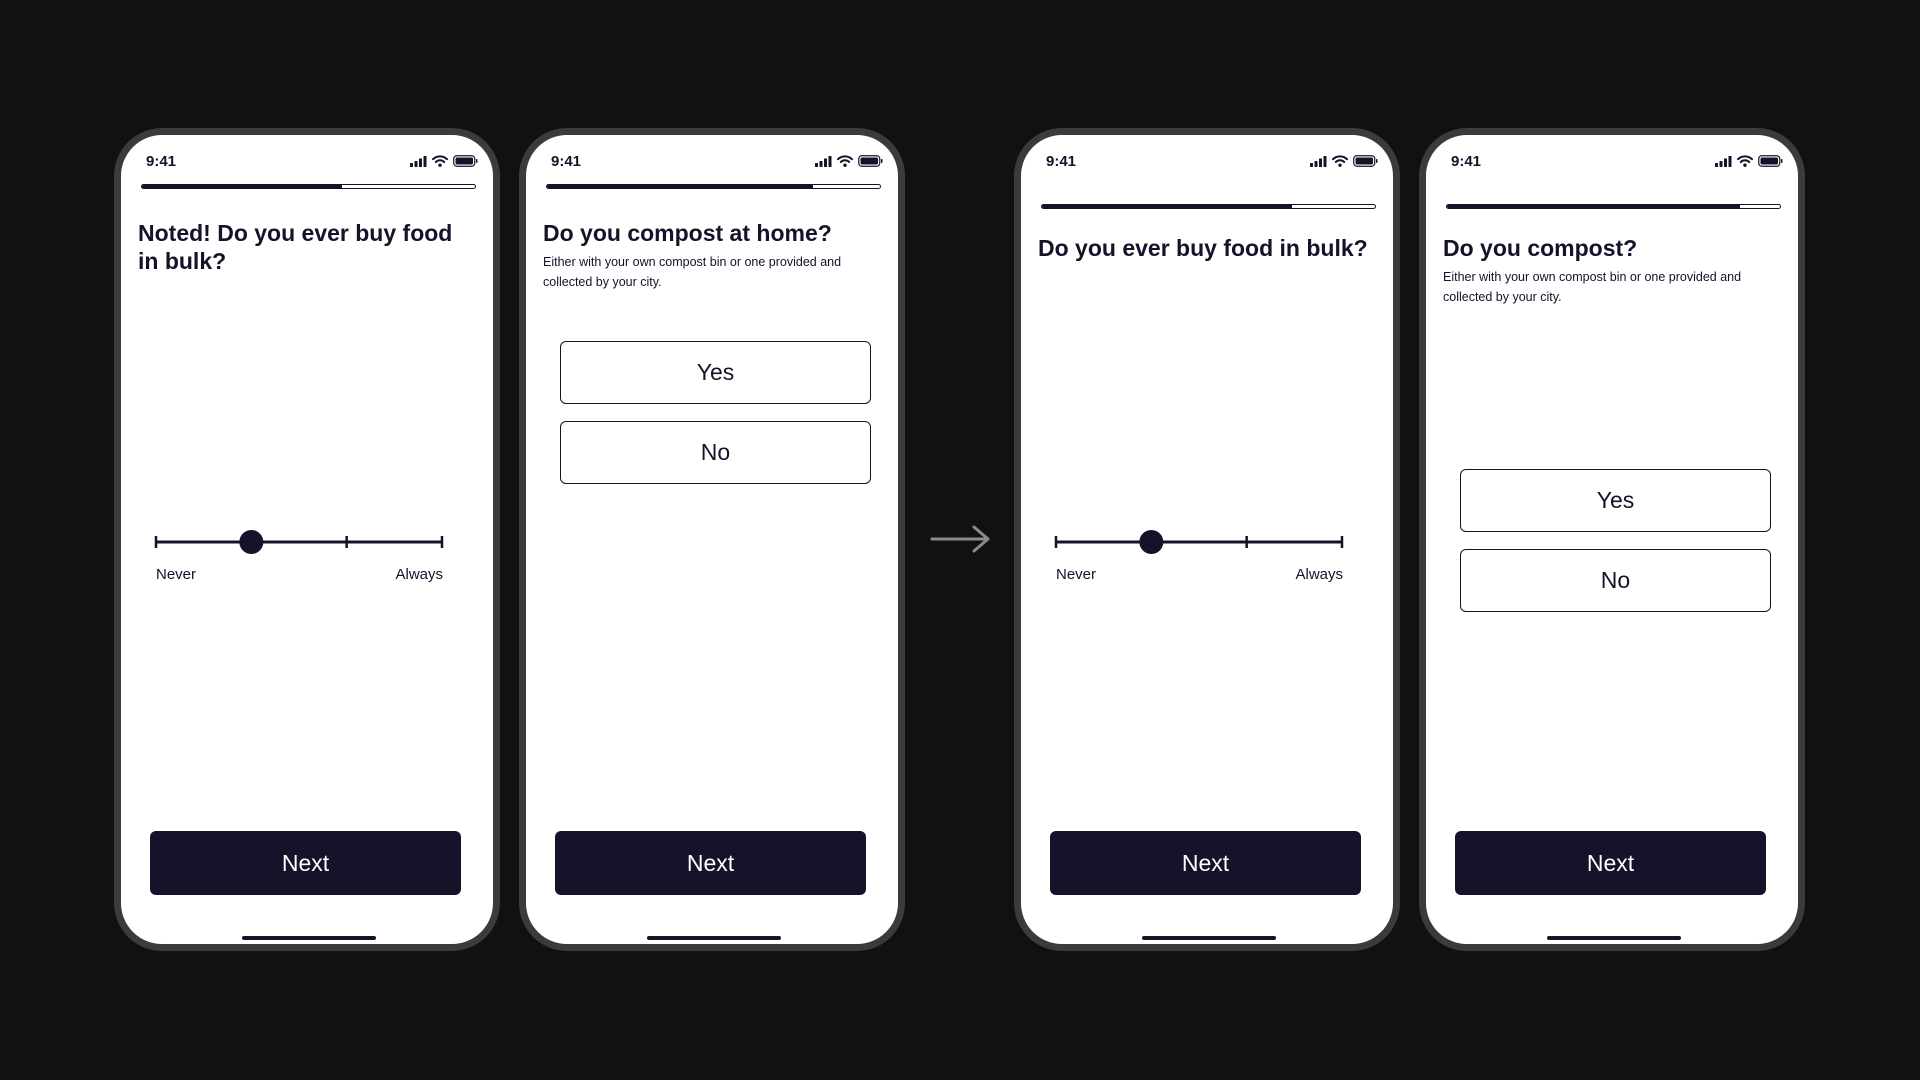 The width and height of the screenshot is (1920, 1080). What do you see at coordinates (960, 539) in the screenshot?
I see `arrow-right-icon` at bounding box center [960, 539].